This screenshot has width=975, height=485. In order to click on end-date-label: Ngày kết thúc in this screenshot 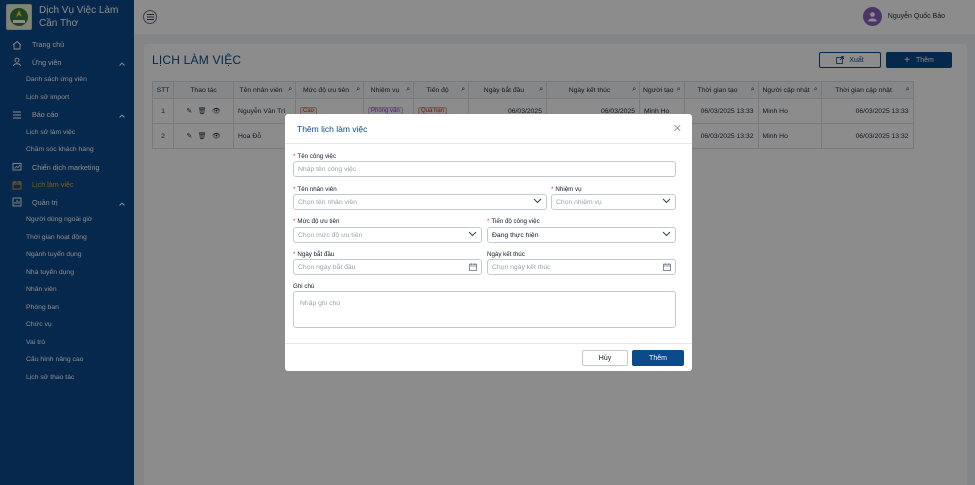, I will do `click(506, 254)`.